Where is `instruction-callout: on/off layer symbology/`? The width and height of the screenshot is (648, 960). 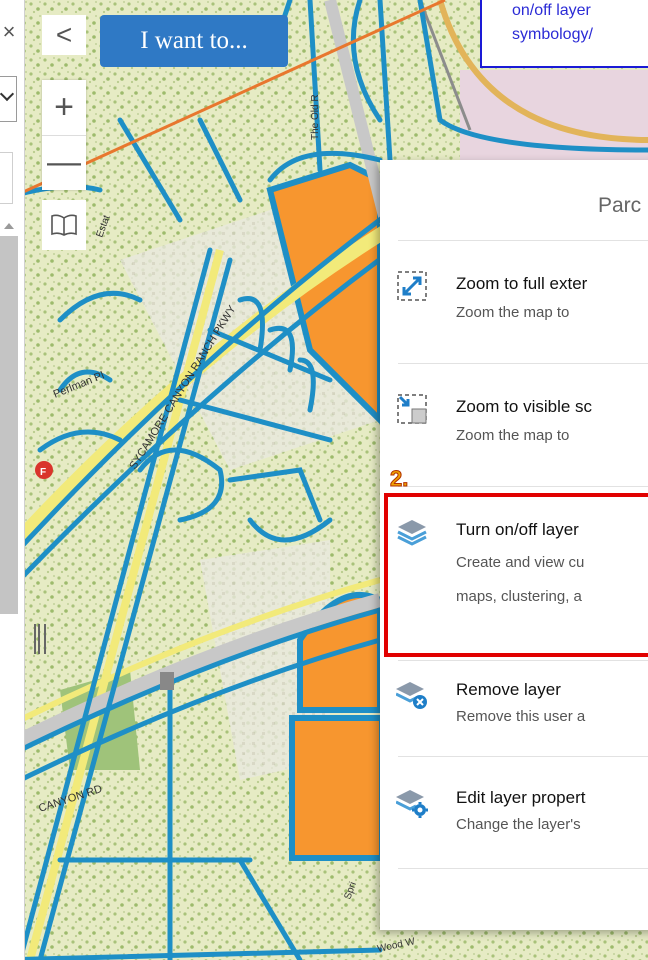 instruction-callout: on/off layer symbology/ is located at coordinates (564, 34).